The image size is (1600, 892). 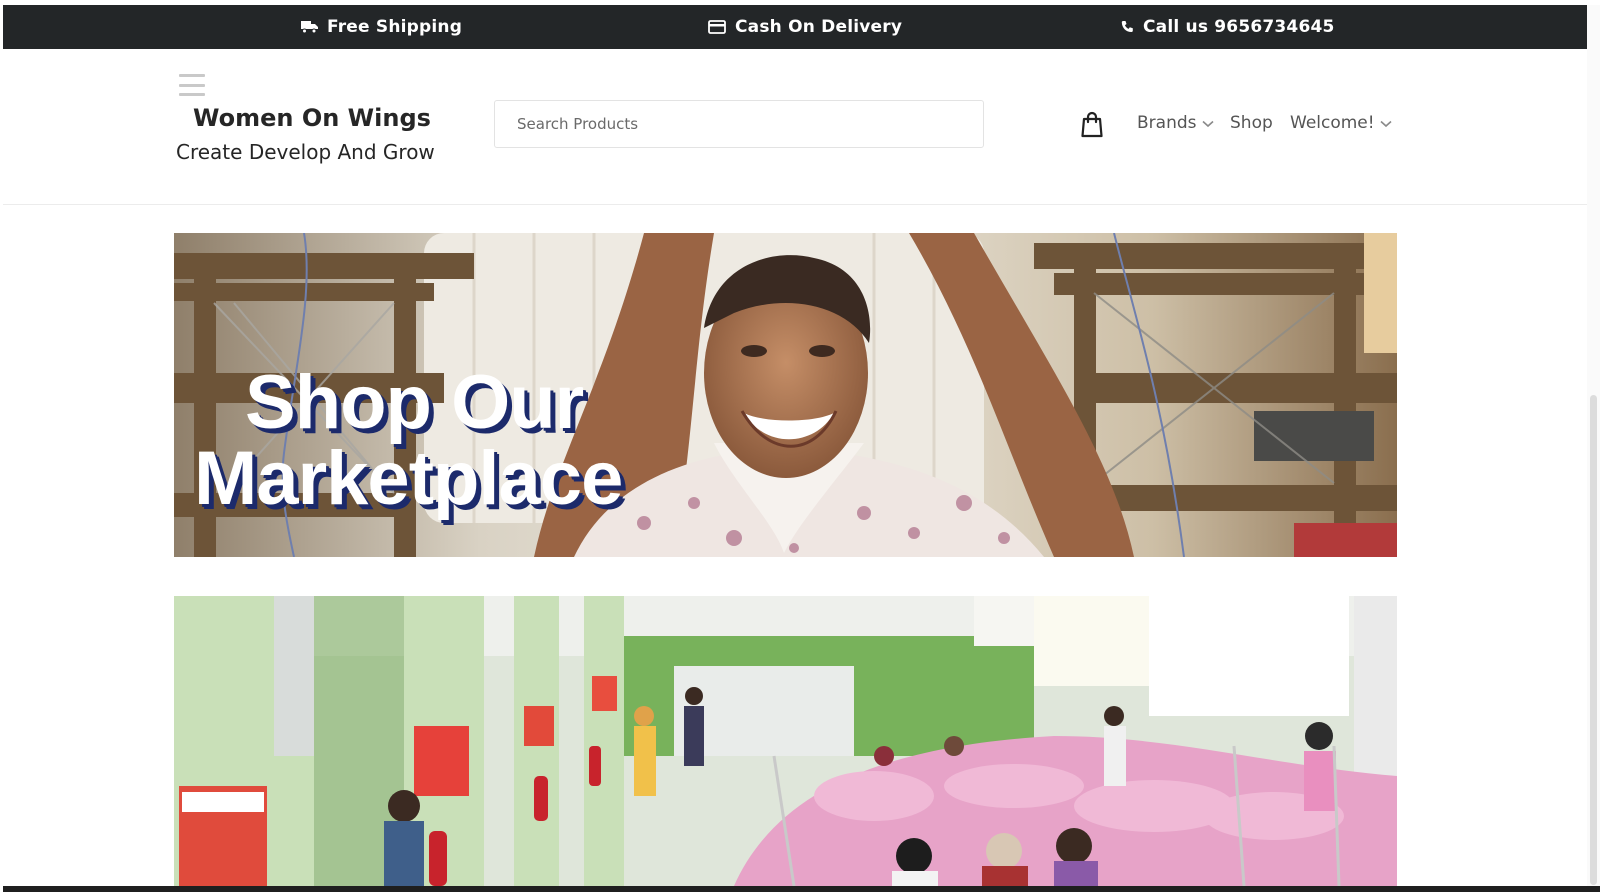 I want to click on truck-icon, so click(x=309, y=27).